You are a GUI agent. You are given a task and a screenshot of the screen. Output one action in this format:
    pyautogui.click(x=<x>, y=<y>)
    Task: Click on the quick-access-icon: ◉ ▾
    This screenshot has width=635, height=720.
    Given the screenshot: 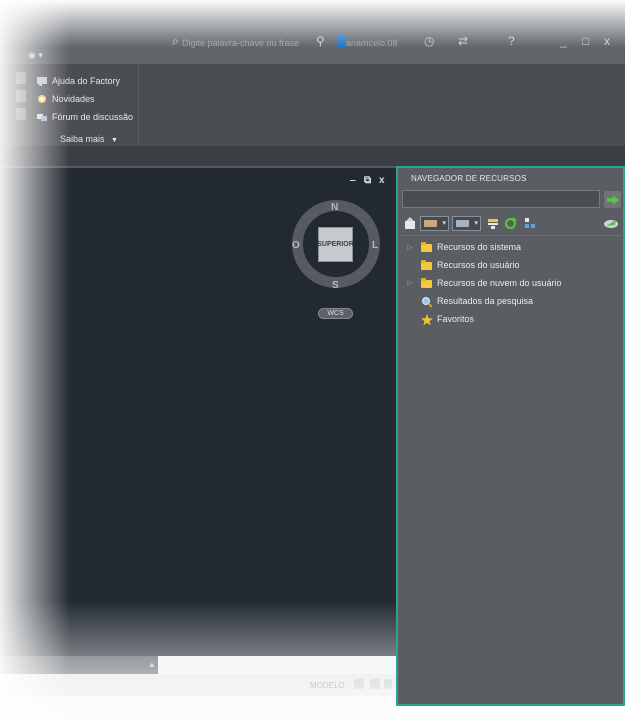 What is the action you would take?
    pyautogui.click(x=35, y=55)
    